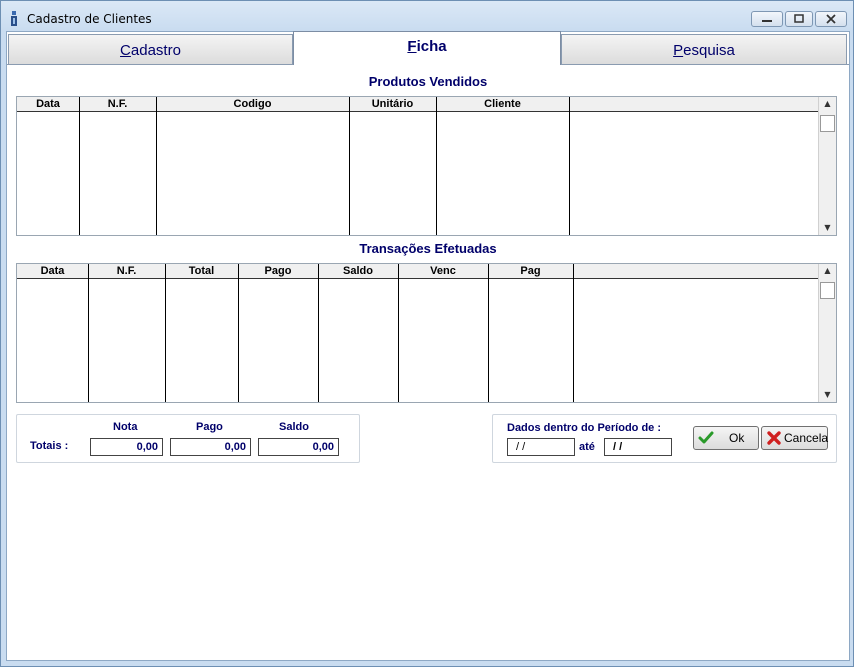 The height and width of the screenshot is (667, 854). Describe the element at coordinates (706, 437) in the screenshot. I see `check-icon` at that location.